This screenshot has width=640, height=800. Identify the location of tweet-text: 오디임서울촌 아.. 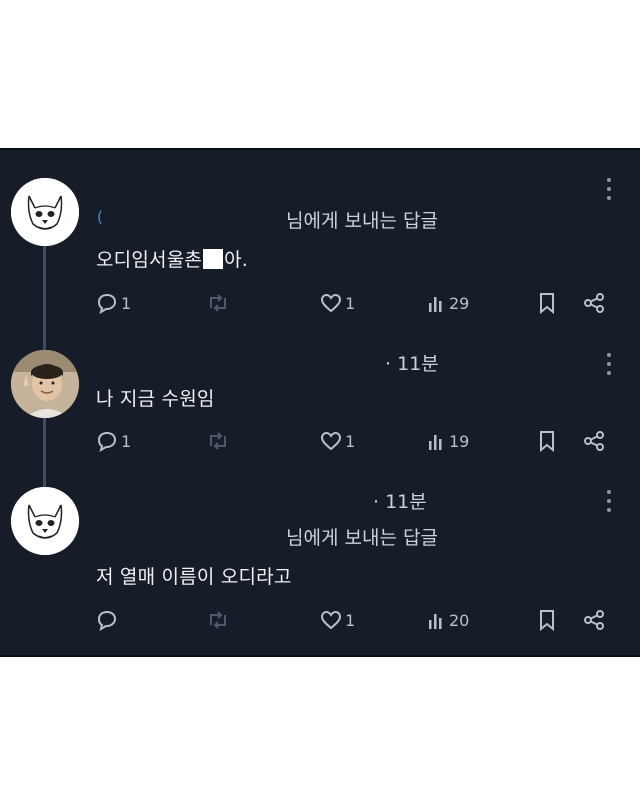
(172, 258).